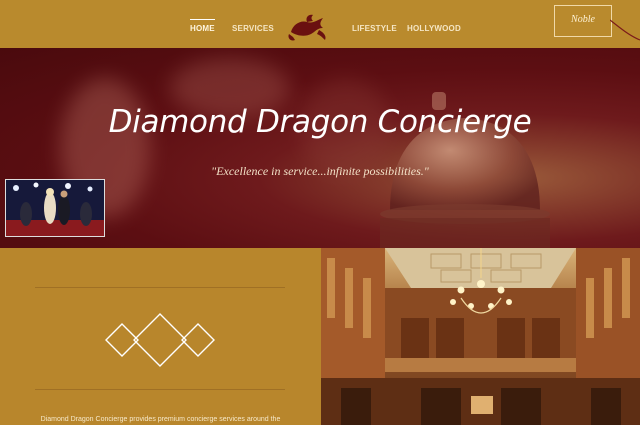  What do you see at coordinates (160, 340) in the screenshot?
I see `three-diamonds-icon` at bounding box center [160, 340].